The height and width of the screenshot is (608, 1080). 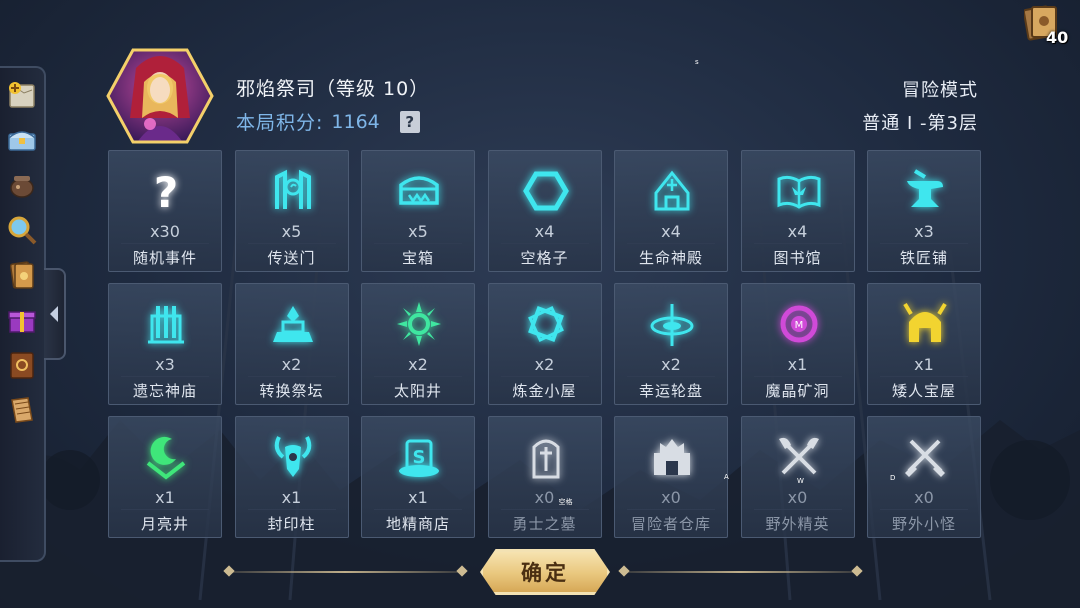 I want to click on pot-icon, so click(x=22, y=185).